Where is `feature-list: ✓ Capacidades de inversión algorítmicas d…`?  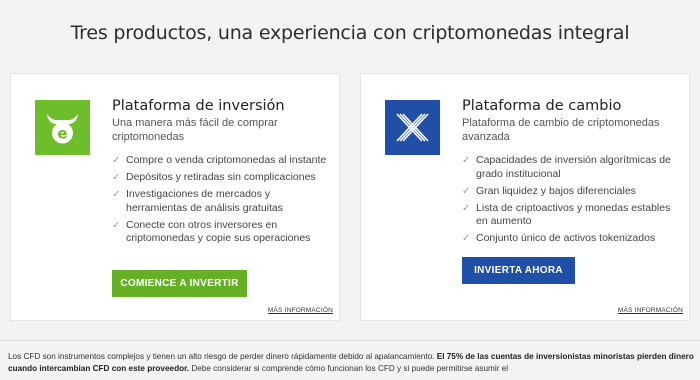 feature-list: ✓ Capacidades de inversión algorítmicas d… is located at coordinates (573, 201).